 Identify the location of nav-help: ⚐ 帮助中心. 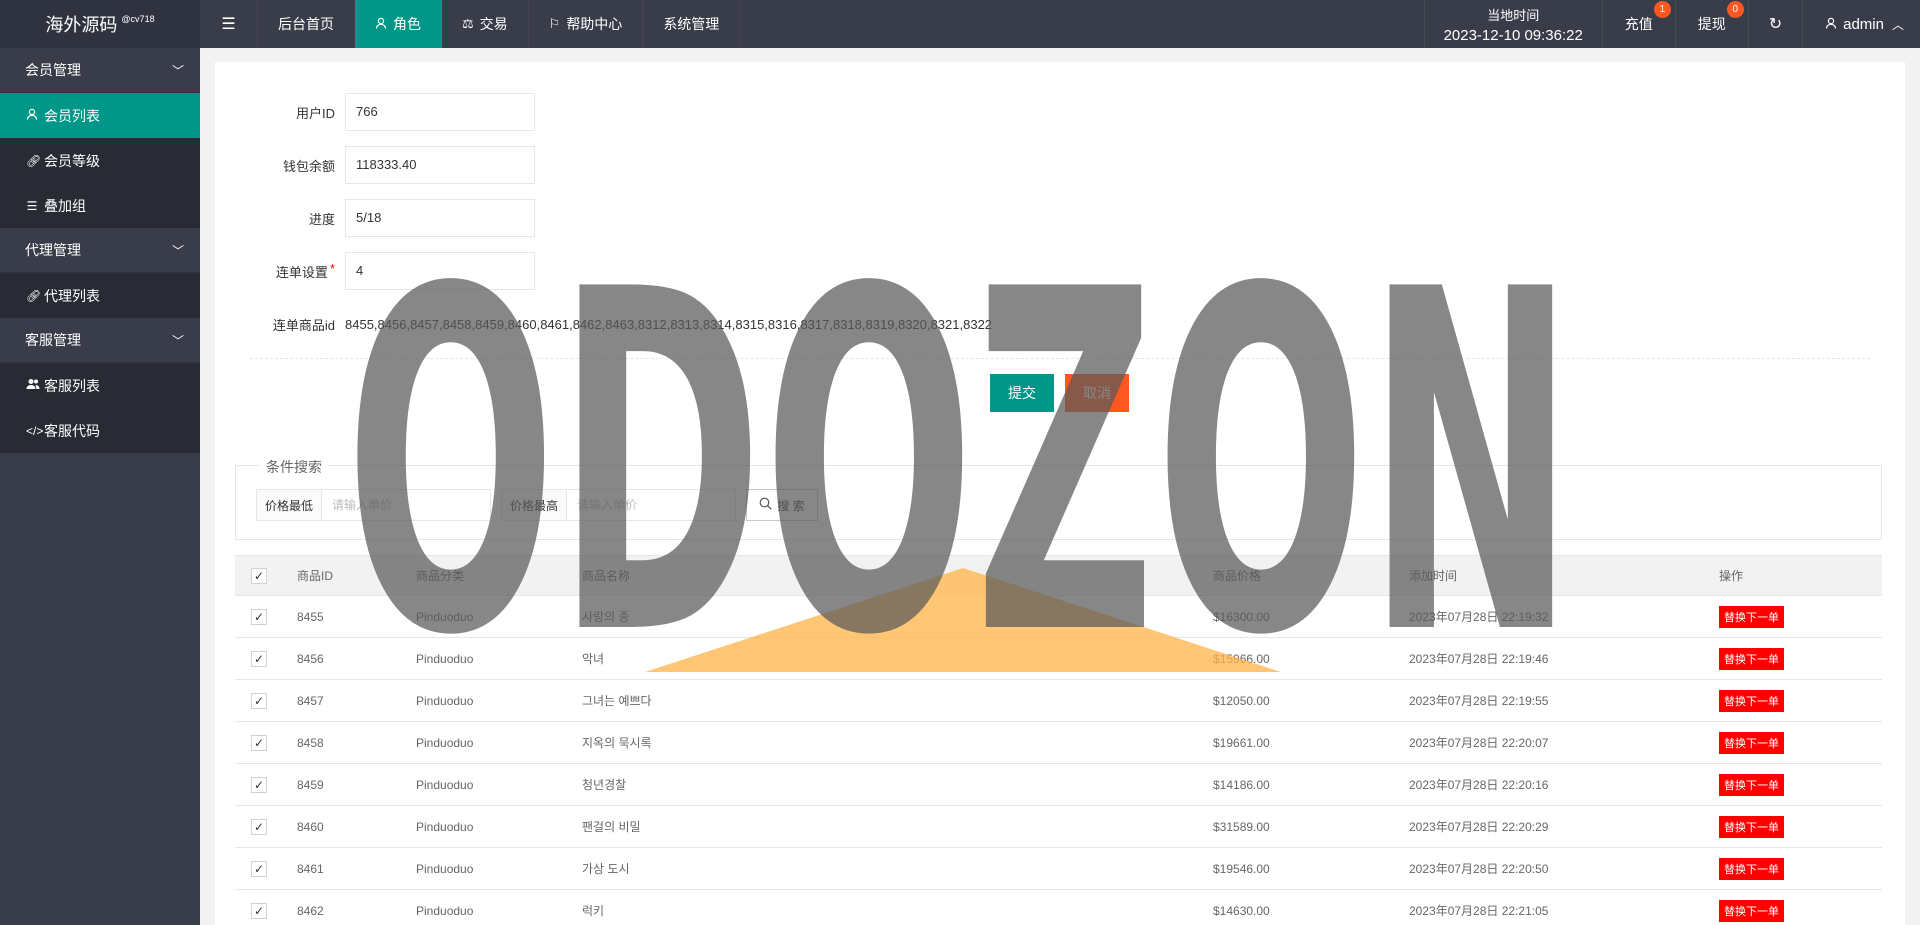
(586, 24).